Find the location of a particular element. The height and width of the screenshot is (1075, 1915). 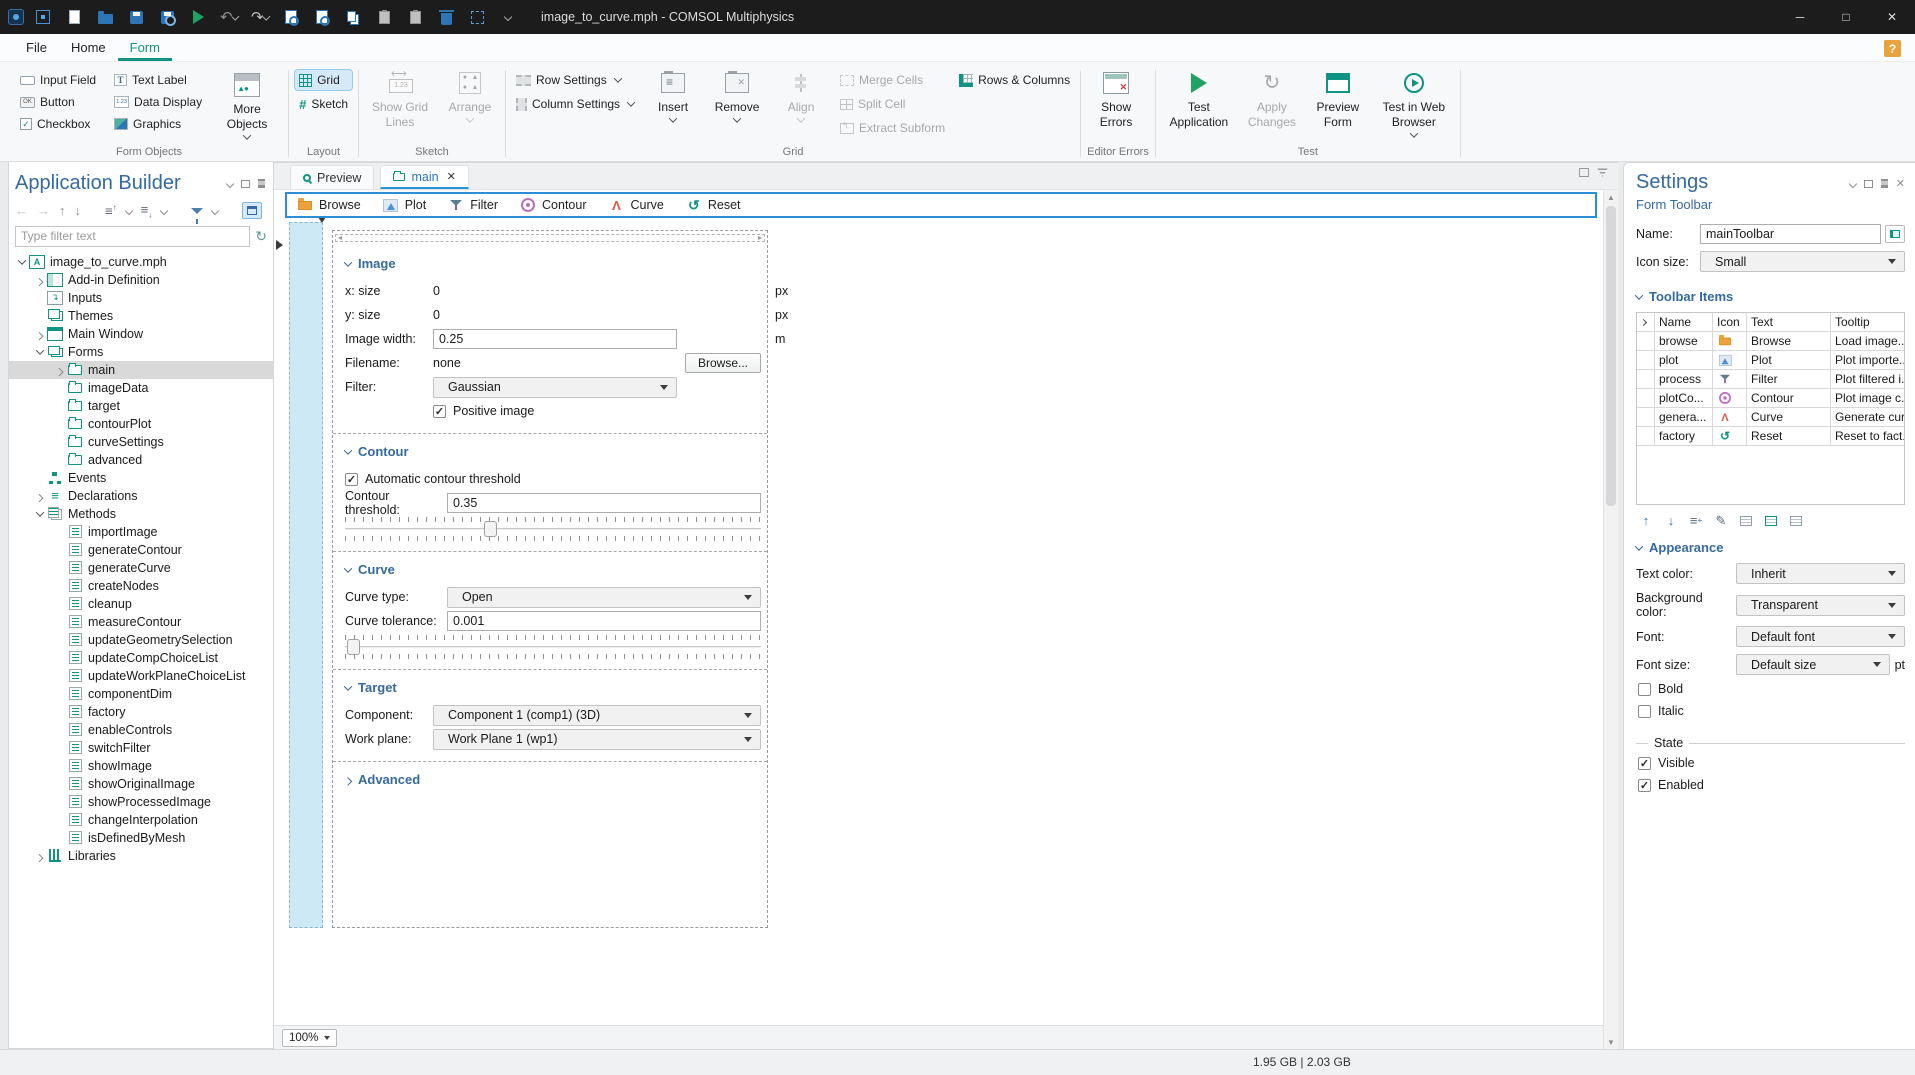

tree-item: Libraries is located at coordinates (141, 856).